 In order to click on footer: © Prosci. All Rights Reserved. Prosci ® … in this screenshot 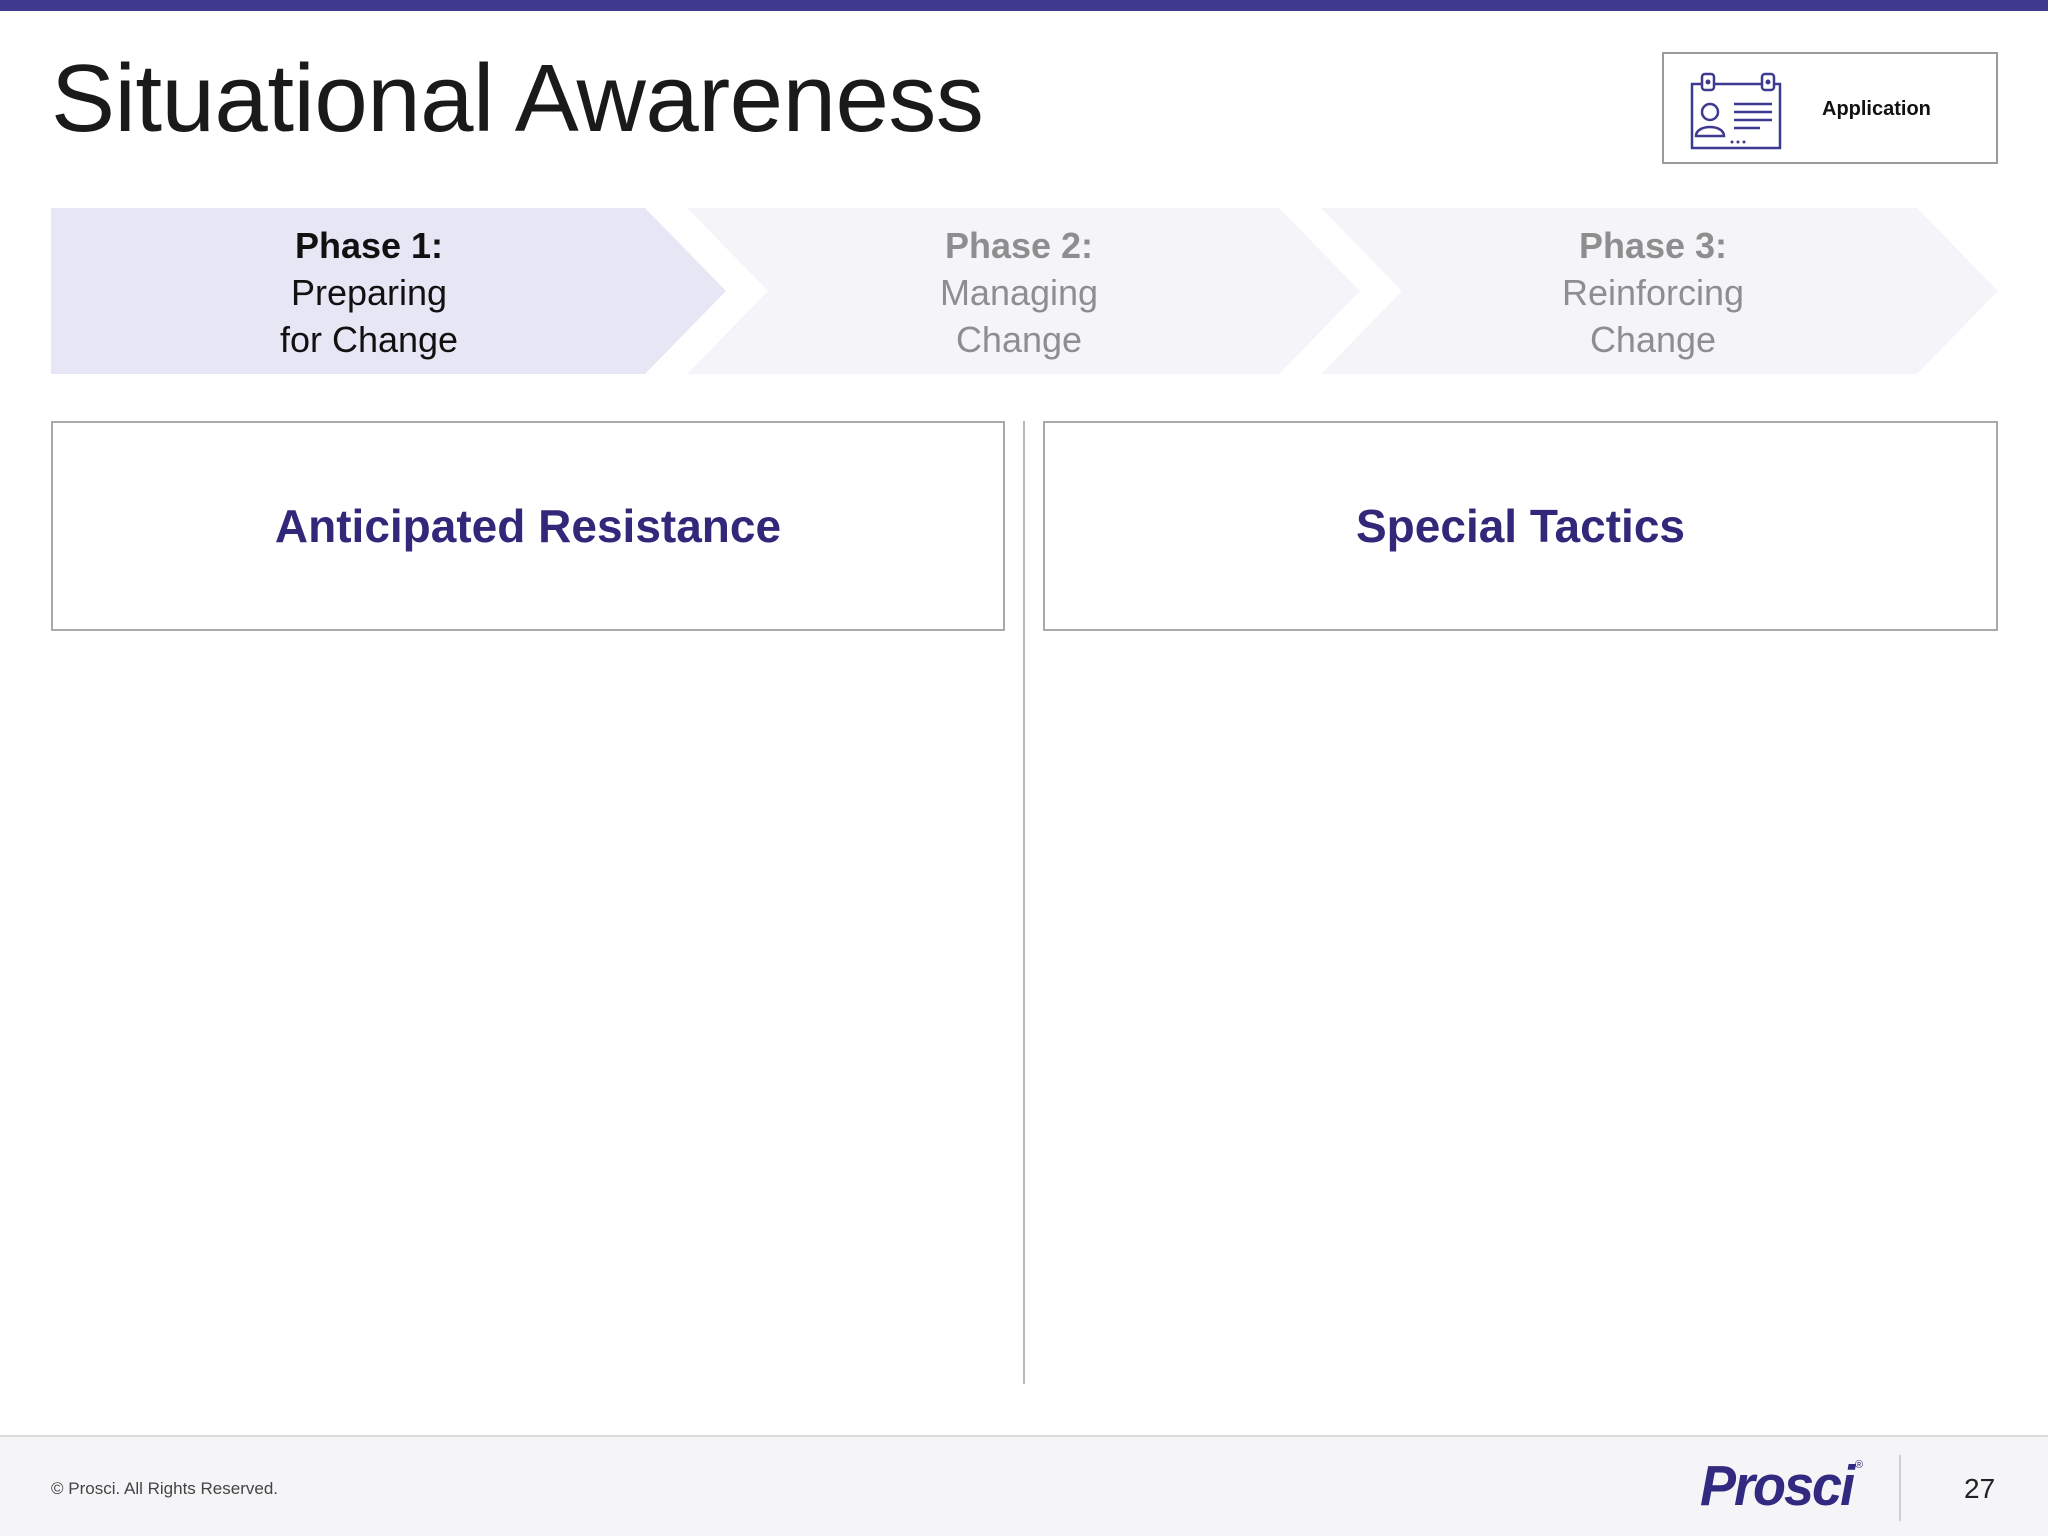, I will do `click(1024, 1485)`.